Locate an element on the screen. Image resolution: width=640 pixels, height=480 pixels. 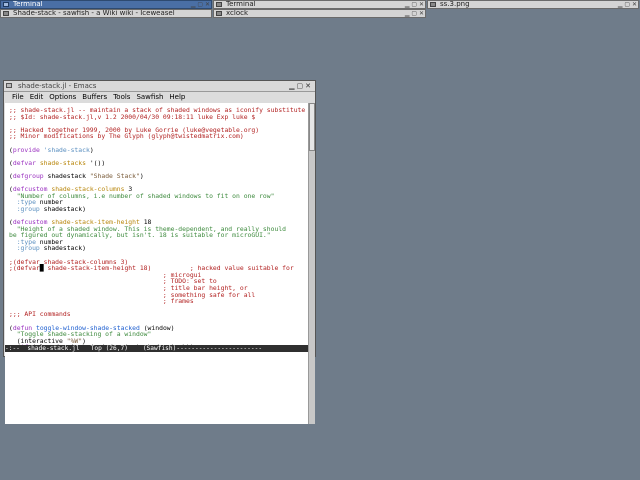
code-token: '()) is located at coordinates (95, 162).